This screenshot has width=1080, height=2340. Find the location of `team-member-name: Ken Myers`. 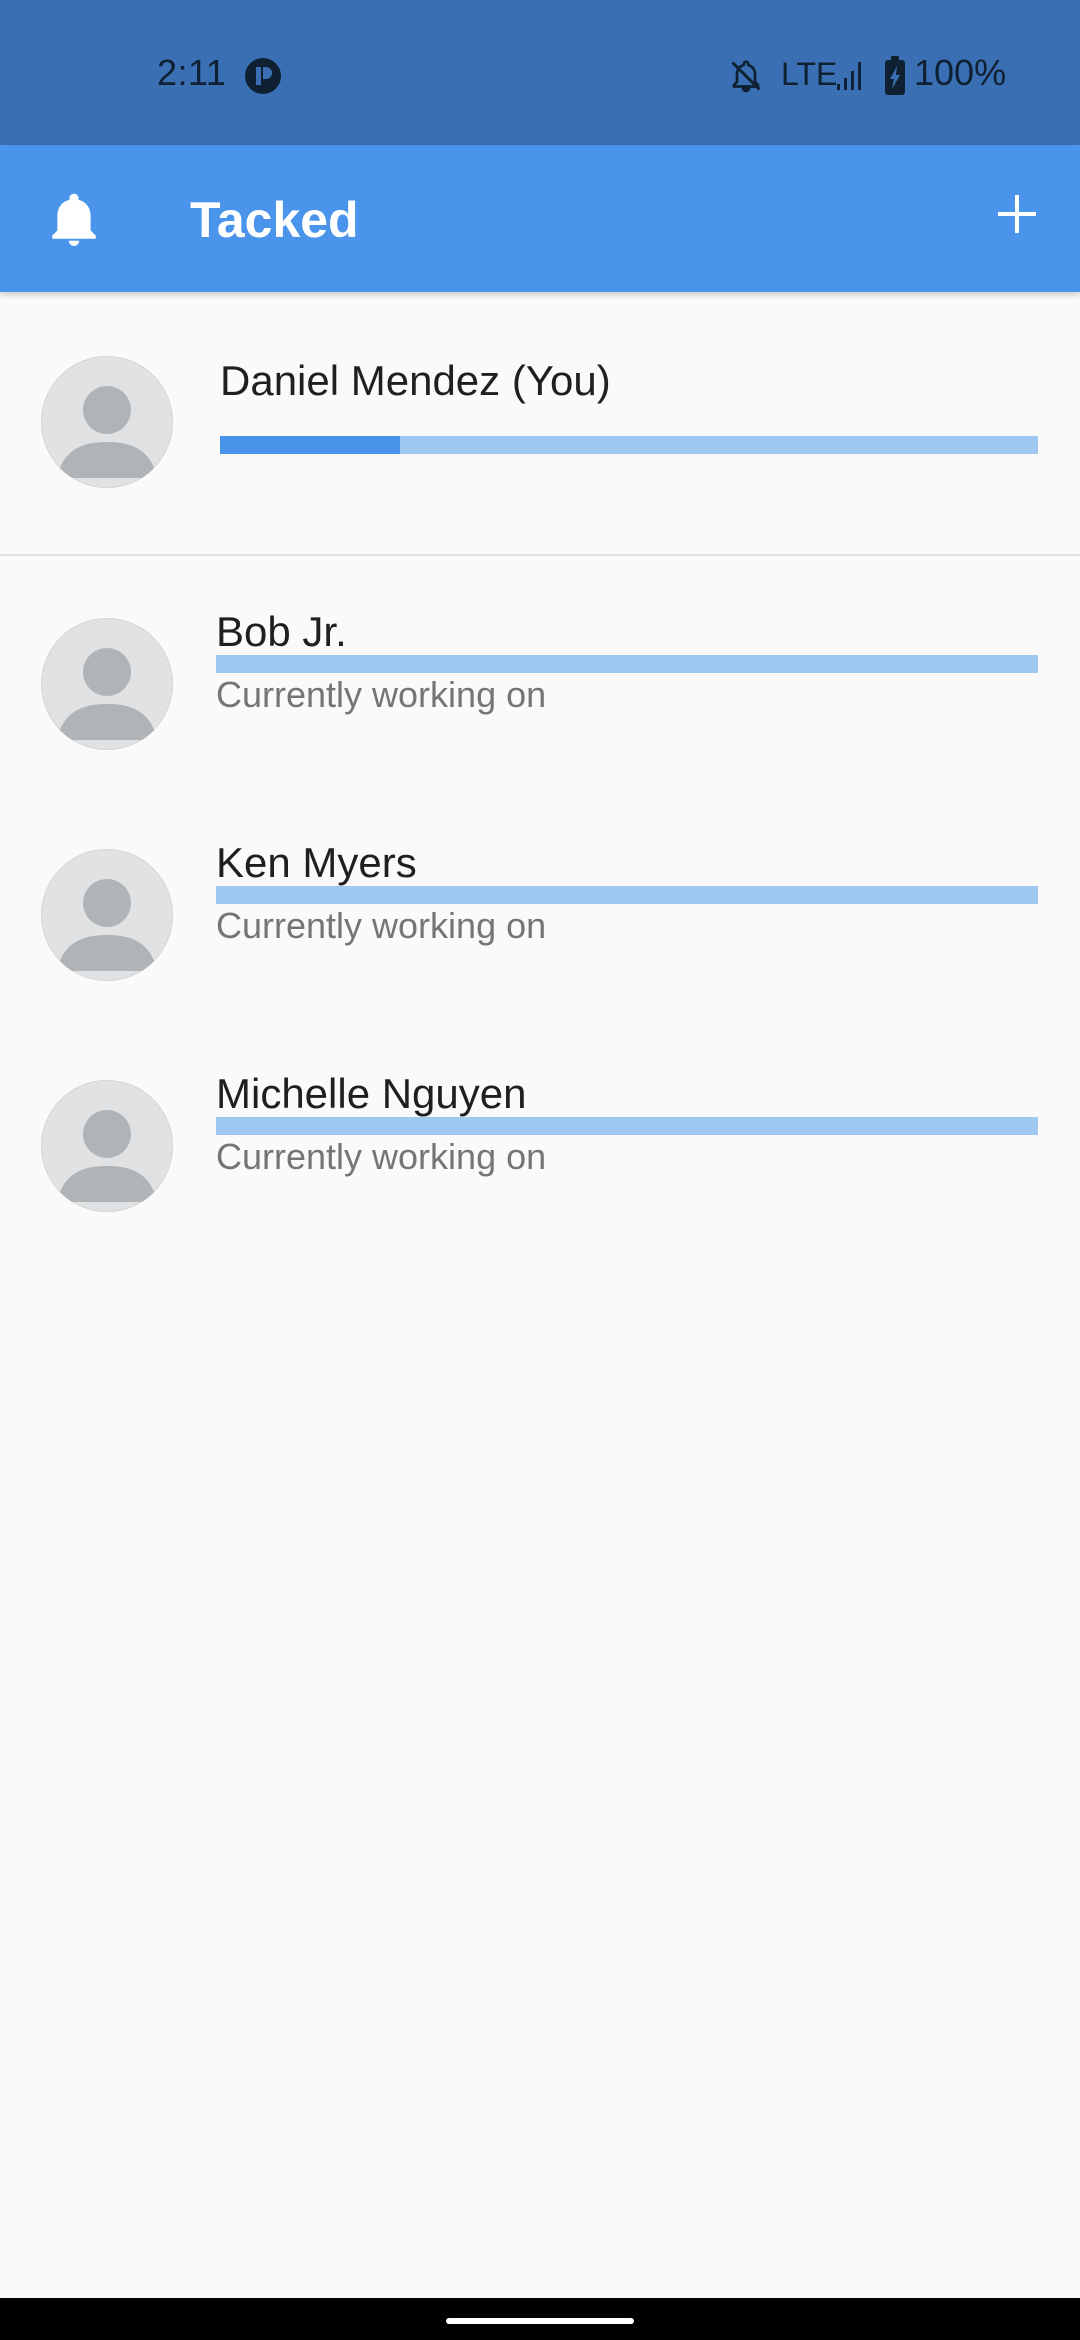

team-member-name: Ken Myers is located at coordinates (316, 862).